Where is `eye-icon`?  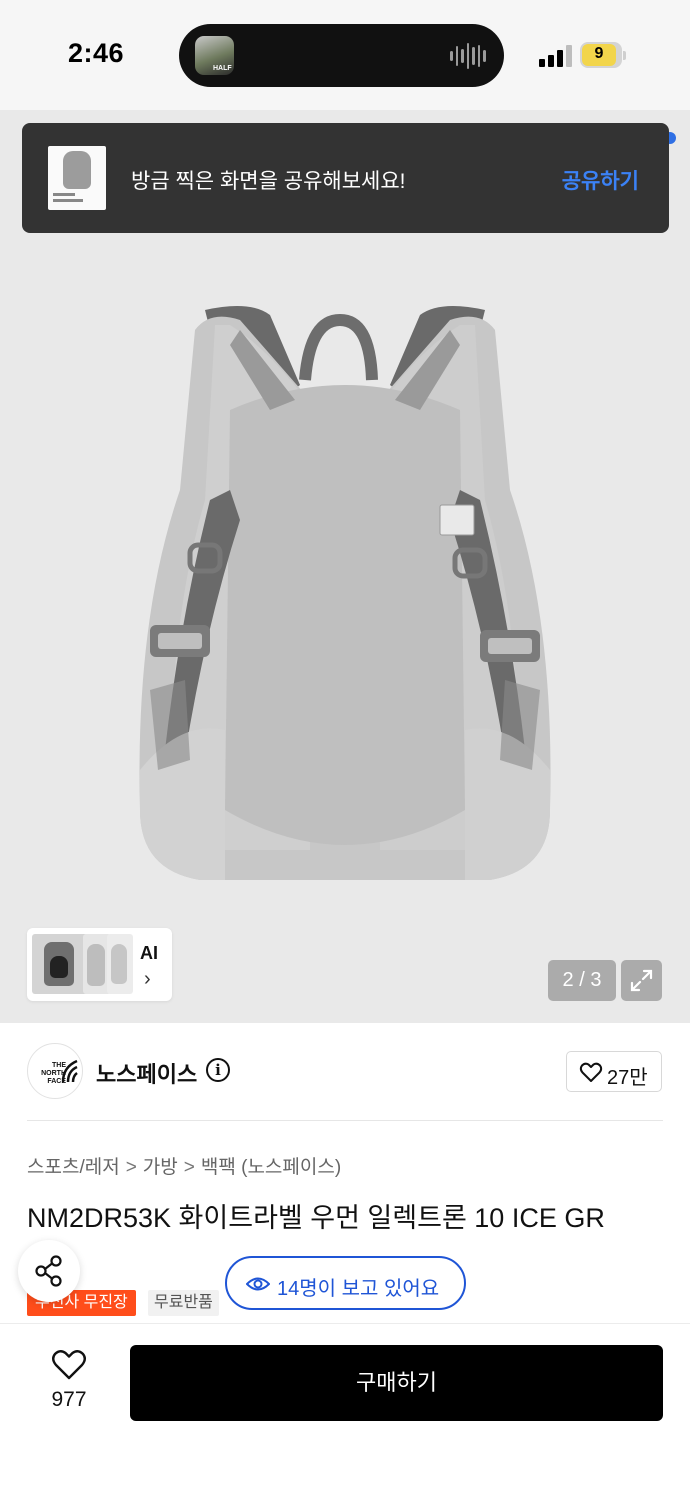
eye-icon is located at coordinates (258, 1284).